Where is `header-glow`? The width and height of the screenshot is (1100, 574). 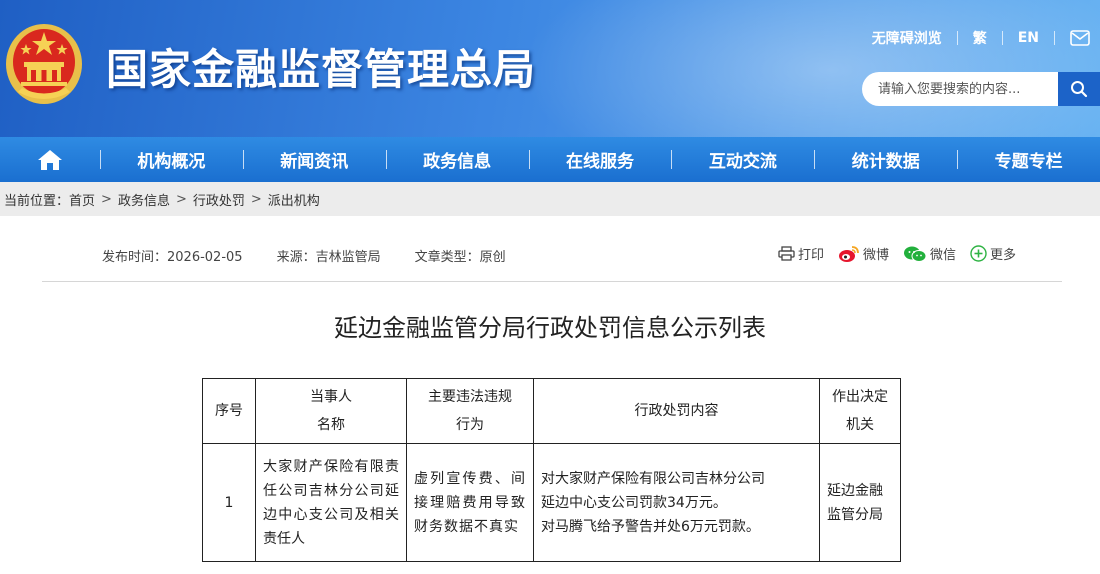 header-glow is located at coordinates (810, 68).